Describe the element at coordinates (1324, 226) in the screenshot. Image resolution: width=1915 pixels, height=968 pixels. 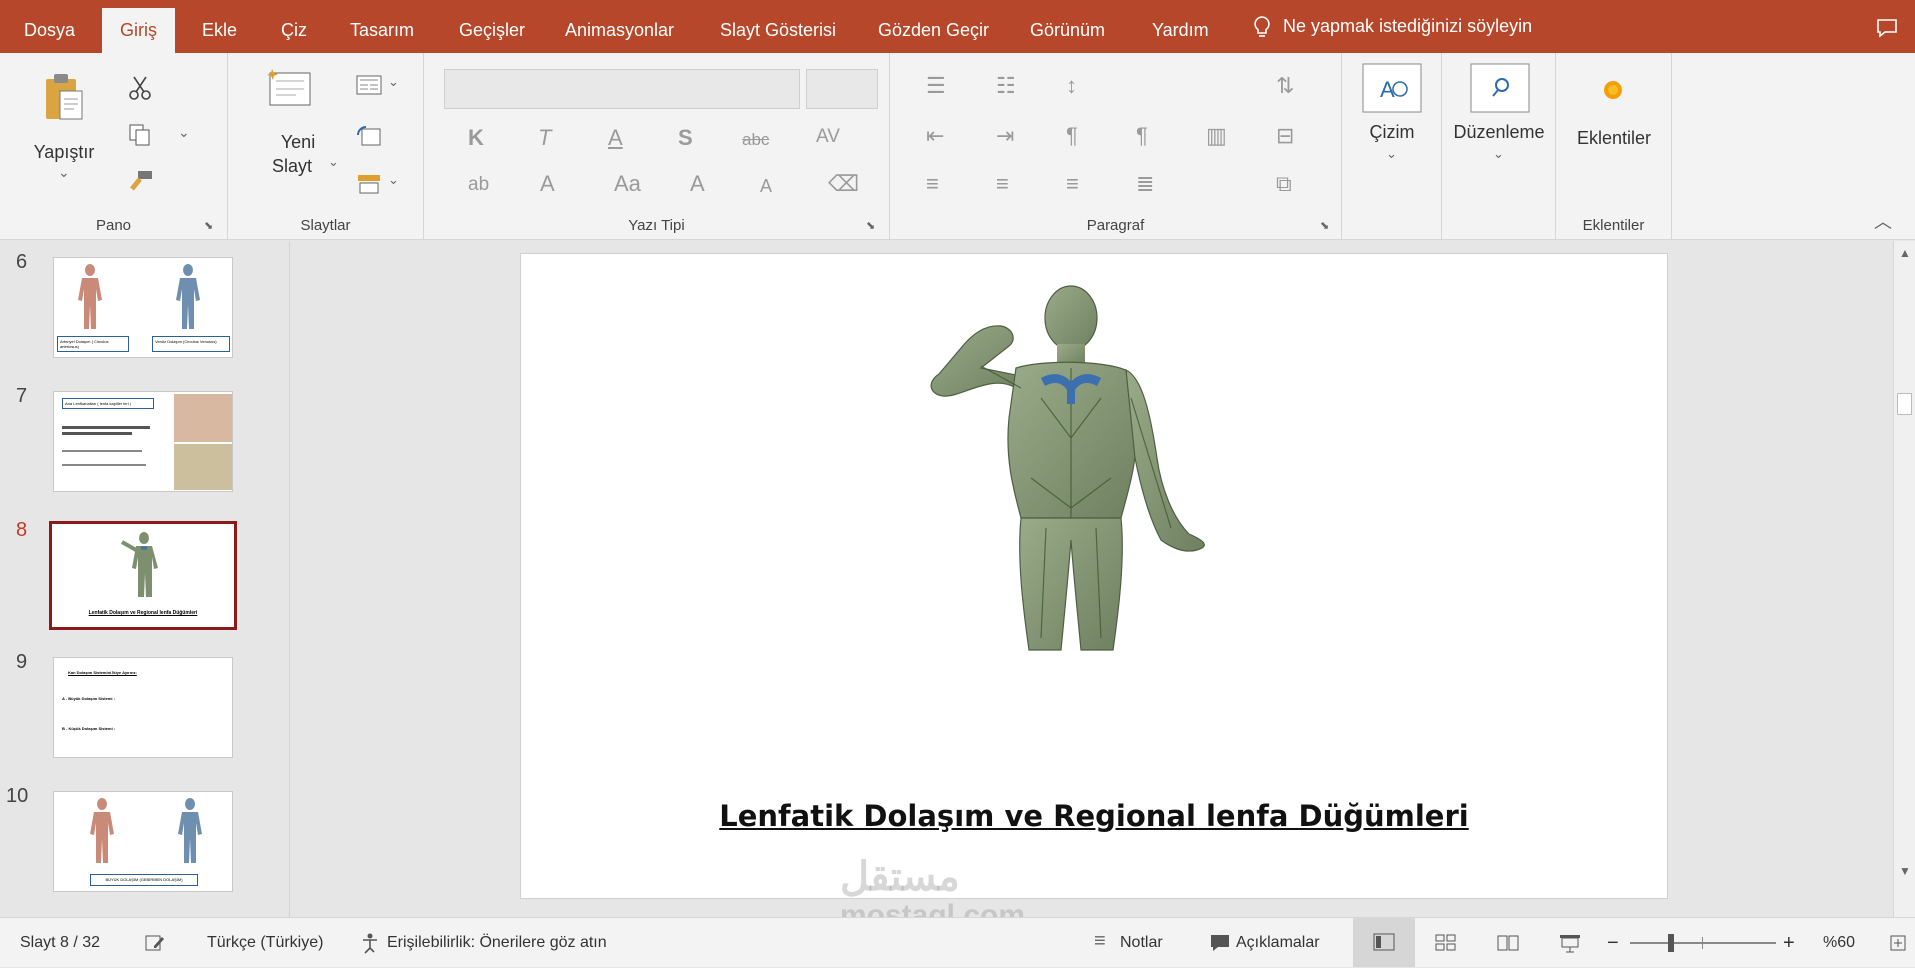
I see `paragraph-launcher-icon: ⬊` at that location.